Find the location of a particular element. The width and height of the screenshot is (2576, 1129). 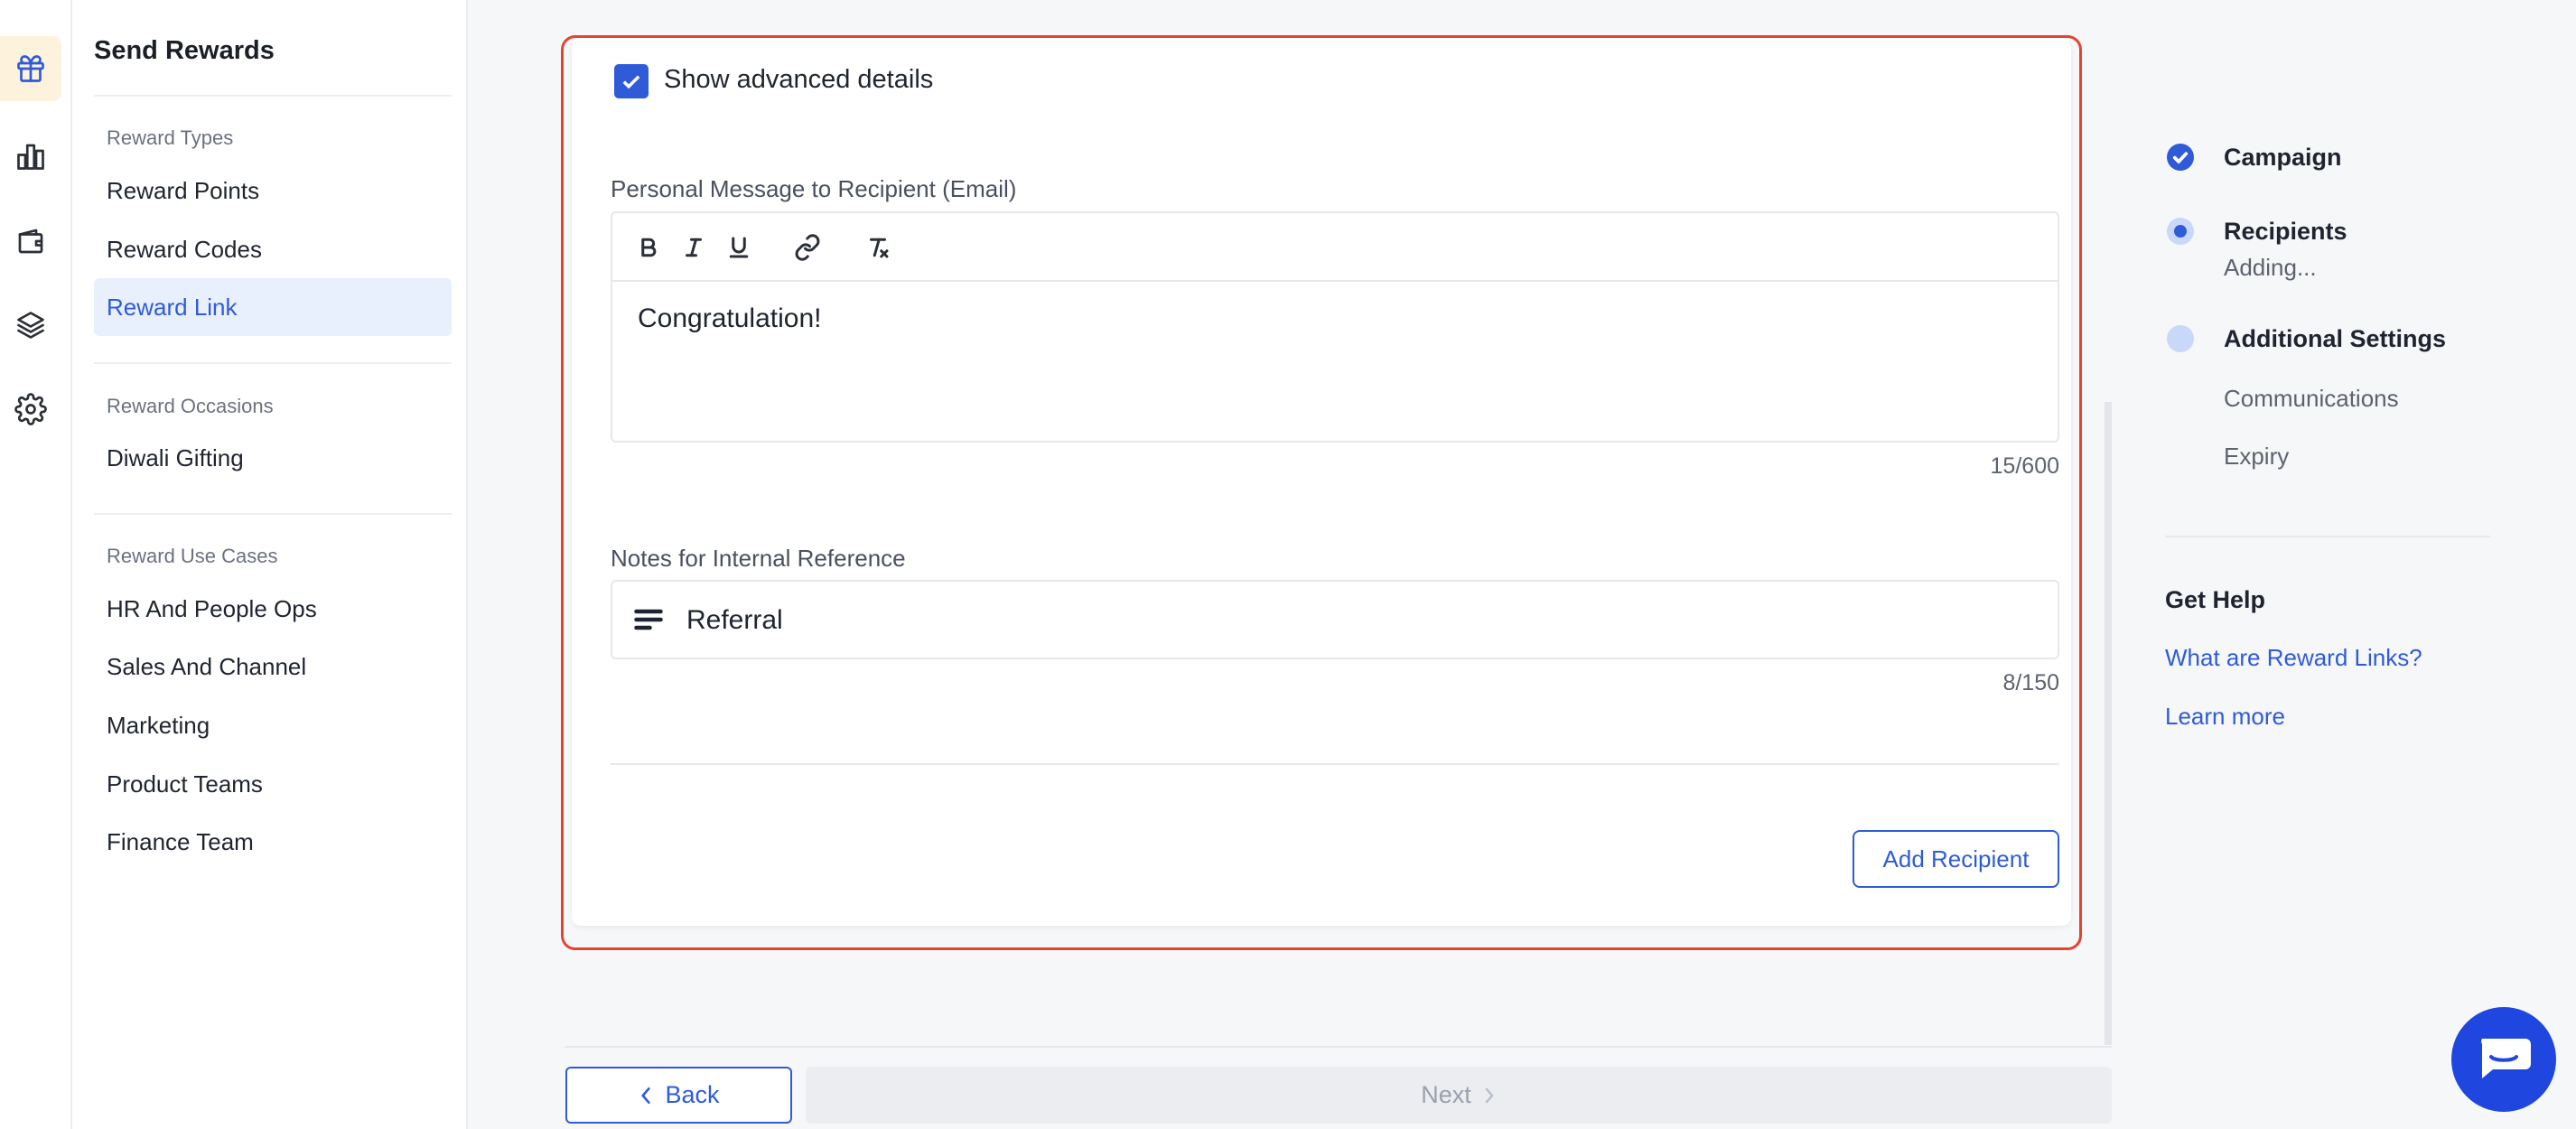

bold-icon is located at coordinates (649, 247).